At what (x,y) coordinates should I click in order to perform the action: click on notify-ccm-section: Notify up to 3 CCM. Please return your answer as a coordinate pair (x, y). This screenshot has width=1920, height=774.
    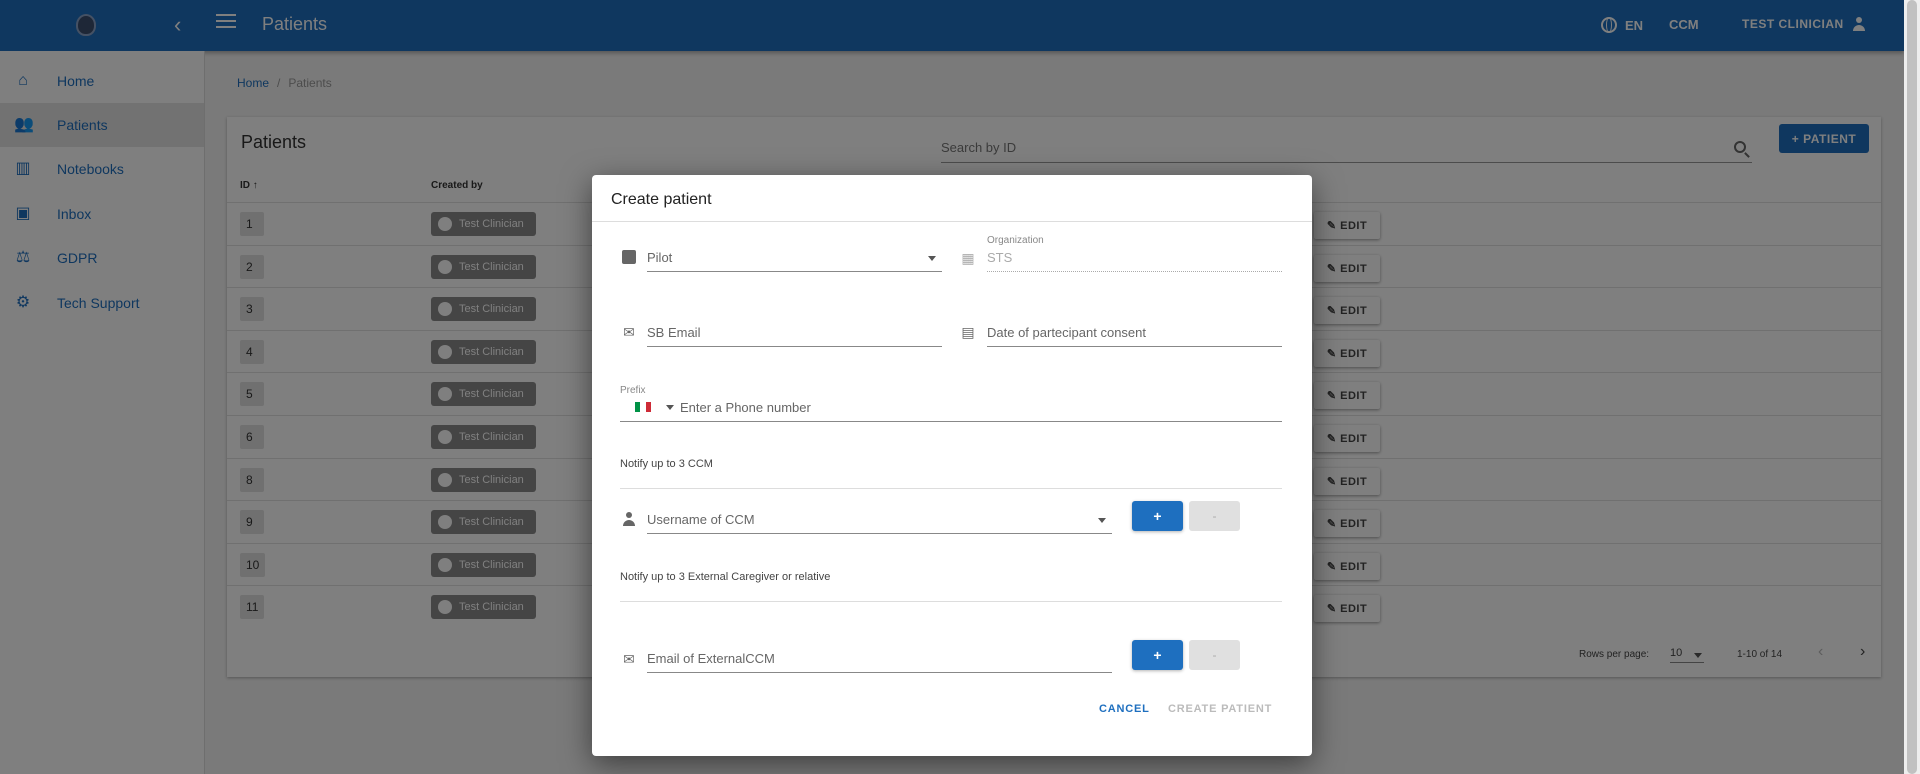
    Looking at the image, I should click on (951, 473).